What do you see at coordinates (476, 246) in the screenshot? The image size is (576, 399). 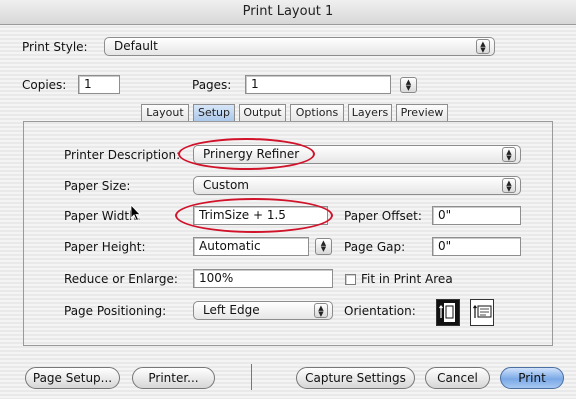 I see `page-gap-field: 0"` at bounding box center [476, 246].